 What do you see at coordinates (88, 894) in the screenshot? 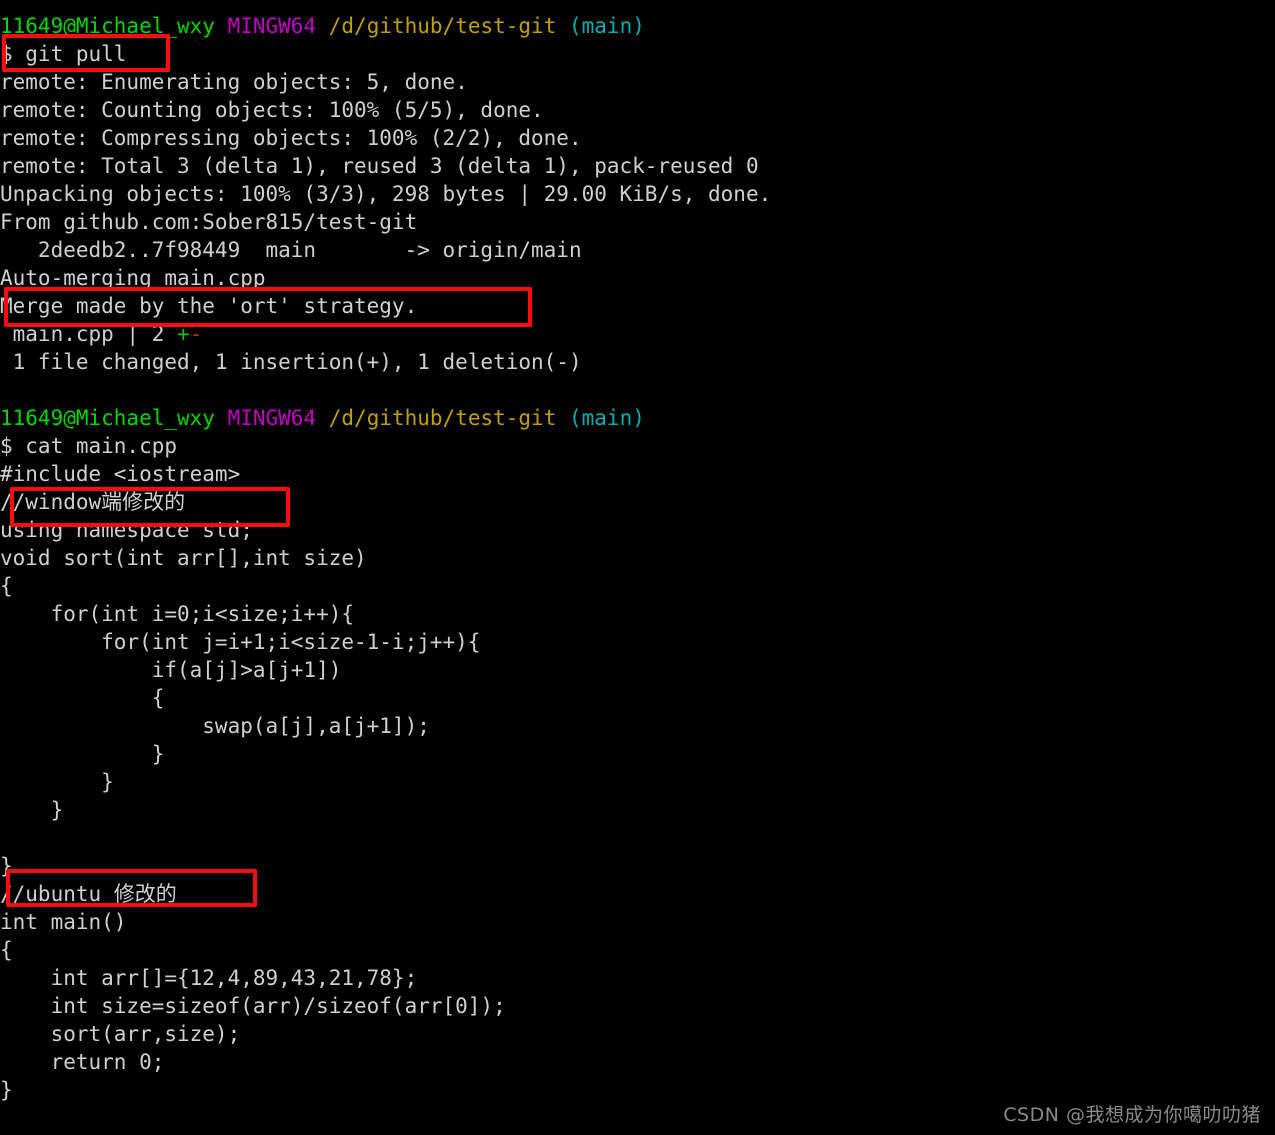
I see `terminal-text: //ubuntu 修改的` at bounding box center [88, 894].